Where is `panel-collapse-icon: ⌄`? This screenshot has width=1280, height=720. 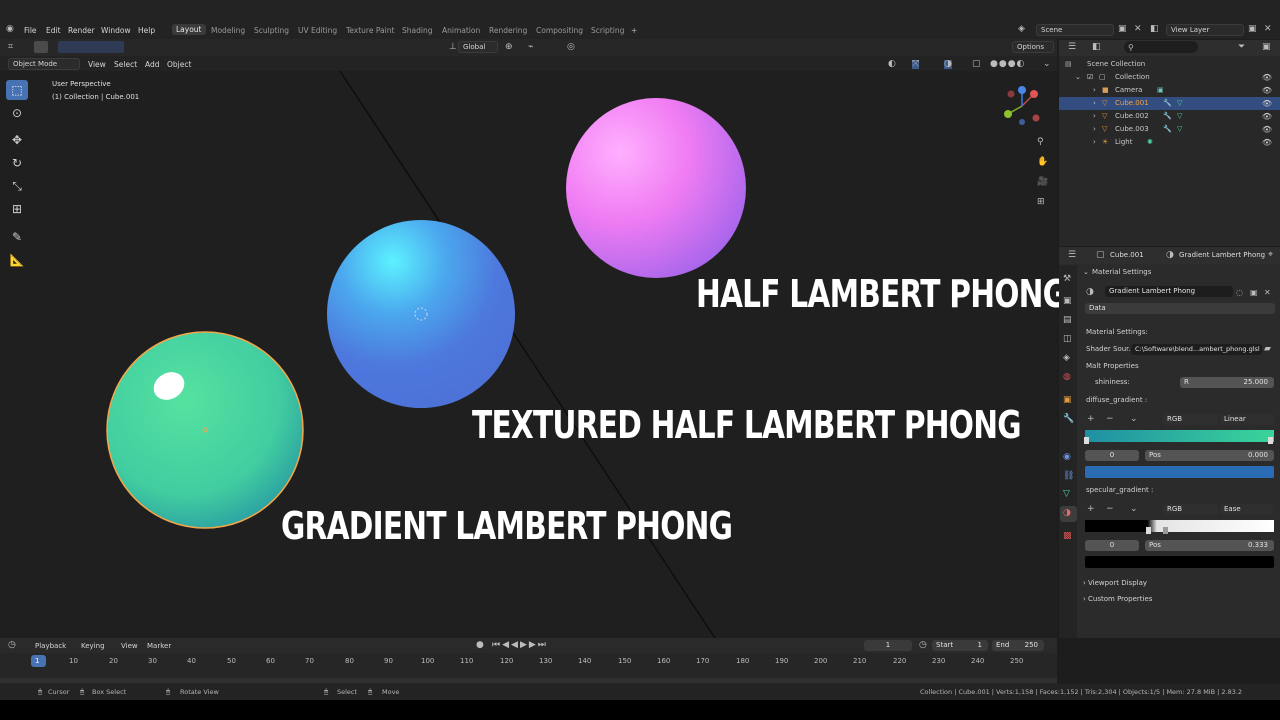
panel-collapse-icon: ⌄ is located at coordinates (1086, 272).